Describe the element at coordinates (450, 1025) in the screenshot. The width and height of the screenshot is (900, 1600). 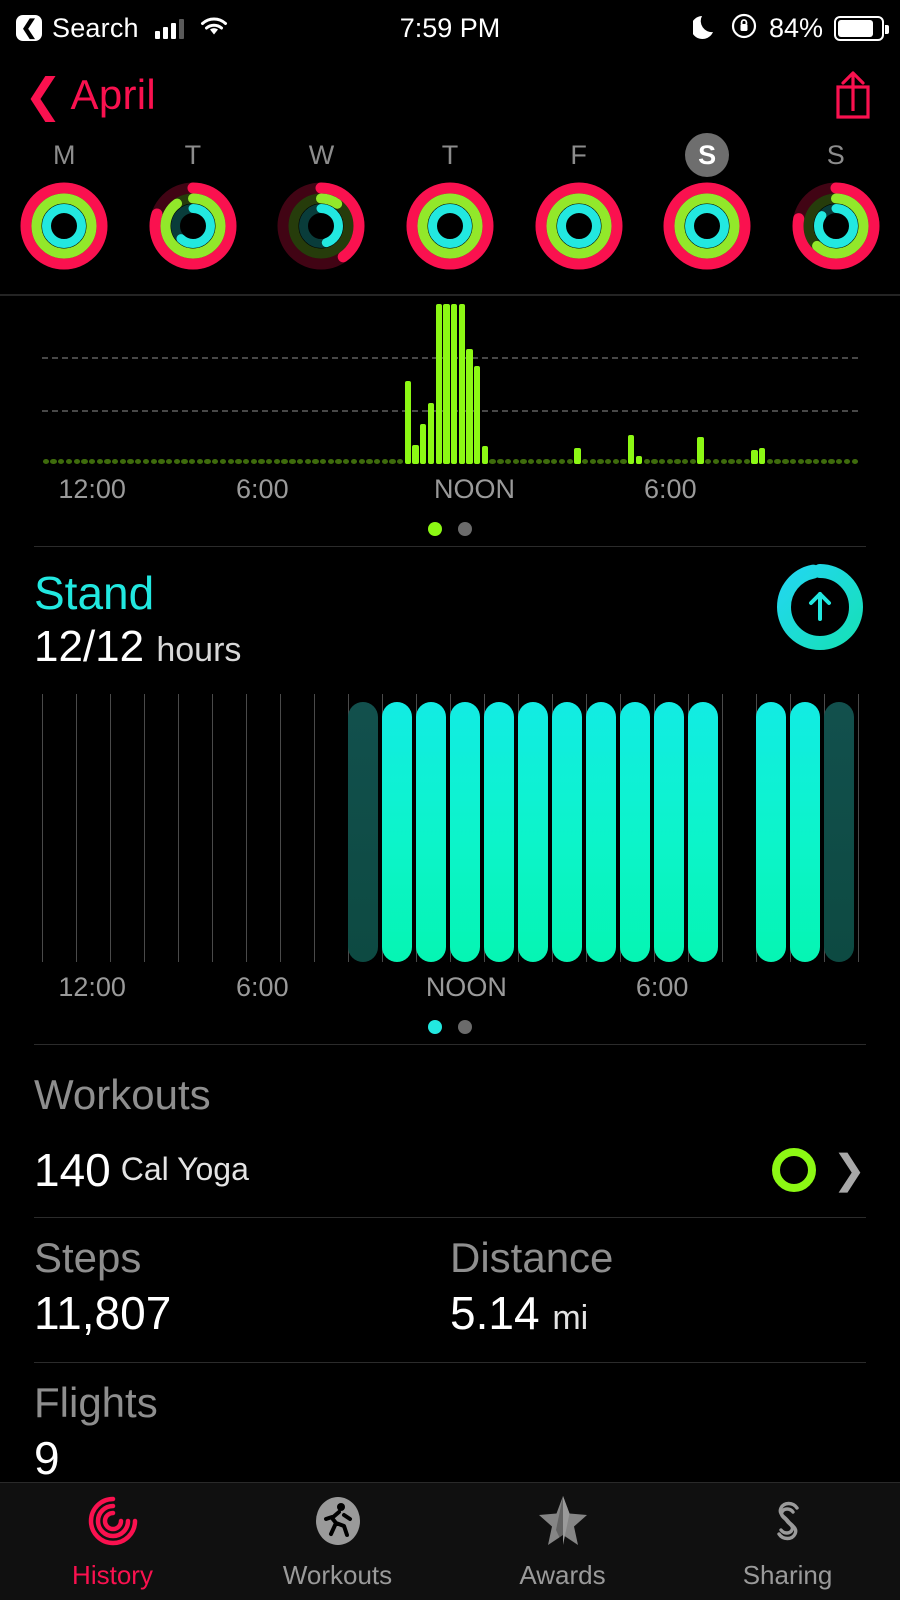
I see `stand-chart-page-dots` at that location.